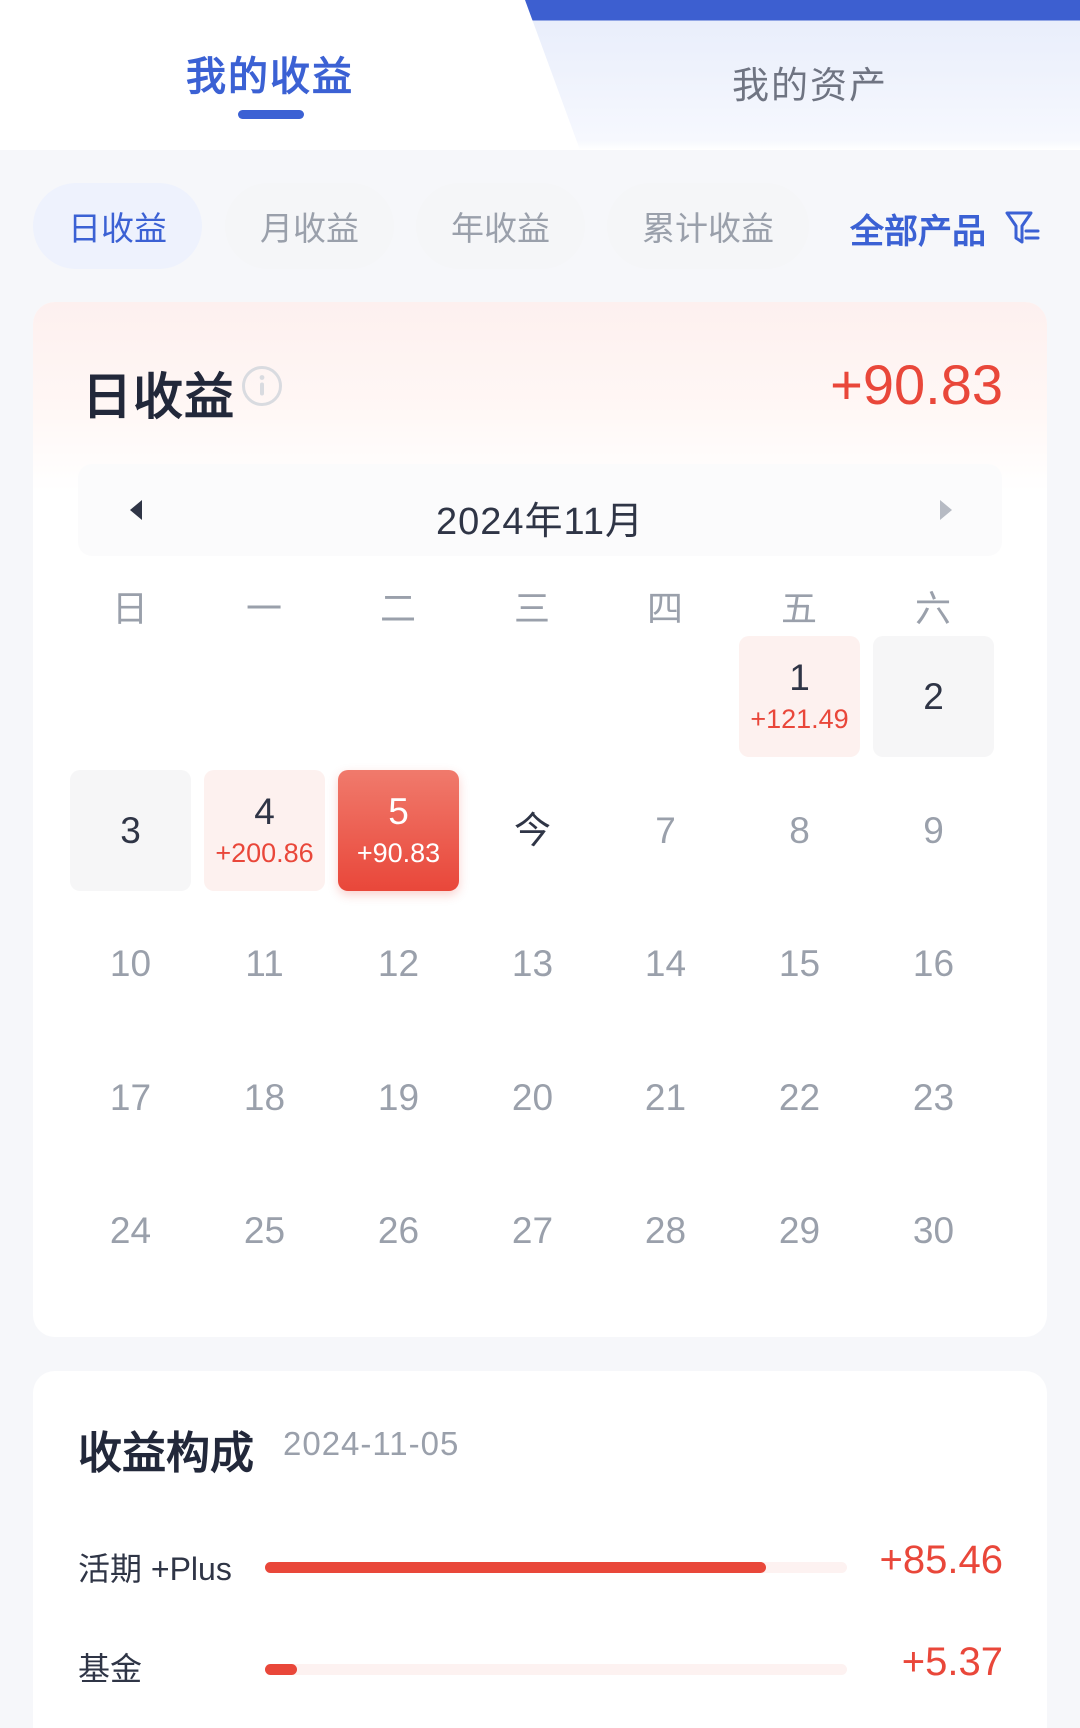 This screenshot has width=1080, height=1728. I want to click on day-number: 5, so click(398, 811).